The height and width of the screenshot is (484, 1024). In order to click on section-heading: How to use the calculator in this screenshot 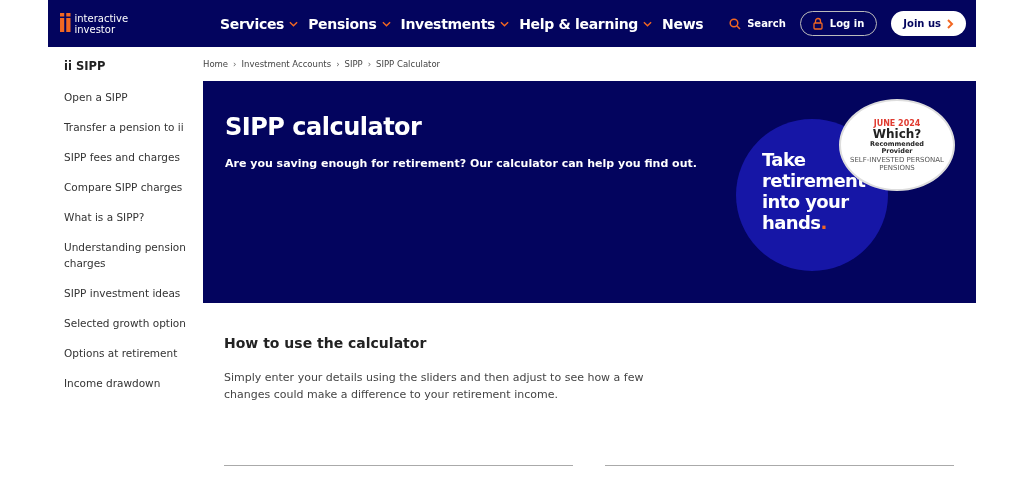, I will do `click(326, 343)`.